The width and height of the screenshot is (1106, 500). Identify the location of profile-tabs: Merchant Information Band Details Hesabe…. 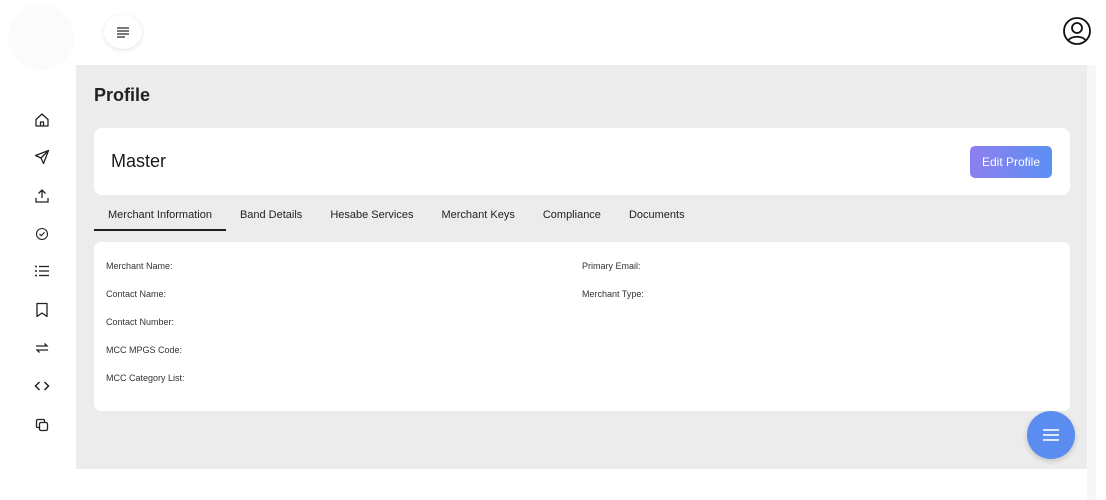
(396, 216).